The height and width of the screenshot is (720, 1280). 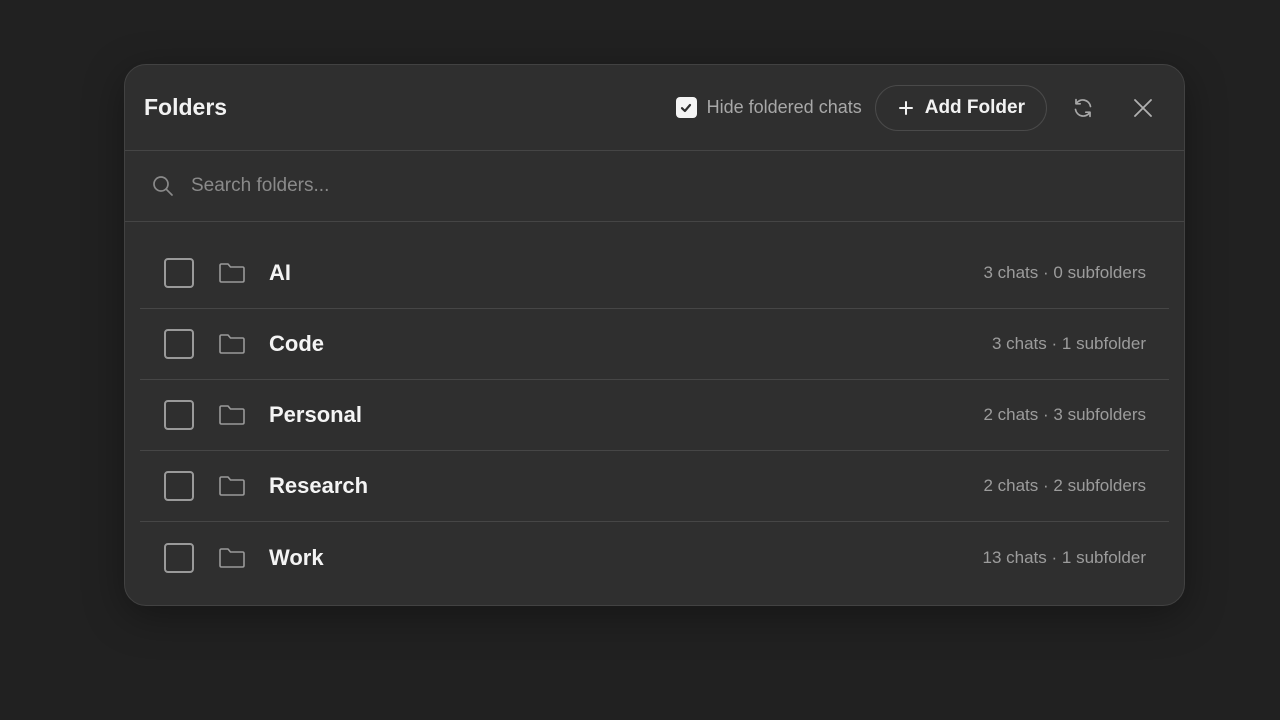 What do you see at coordinates (1064, 485) in the screenshot?
I see `folder-meta: 2 chats · 2 subfolders` at bounding box center [1064, 485].